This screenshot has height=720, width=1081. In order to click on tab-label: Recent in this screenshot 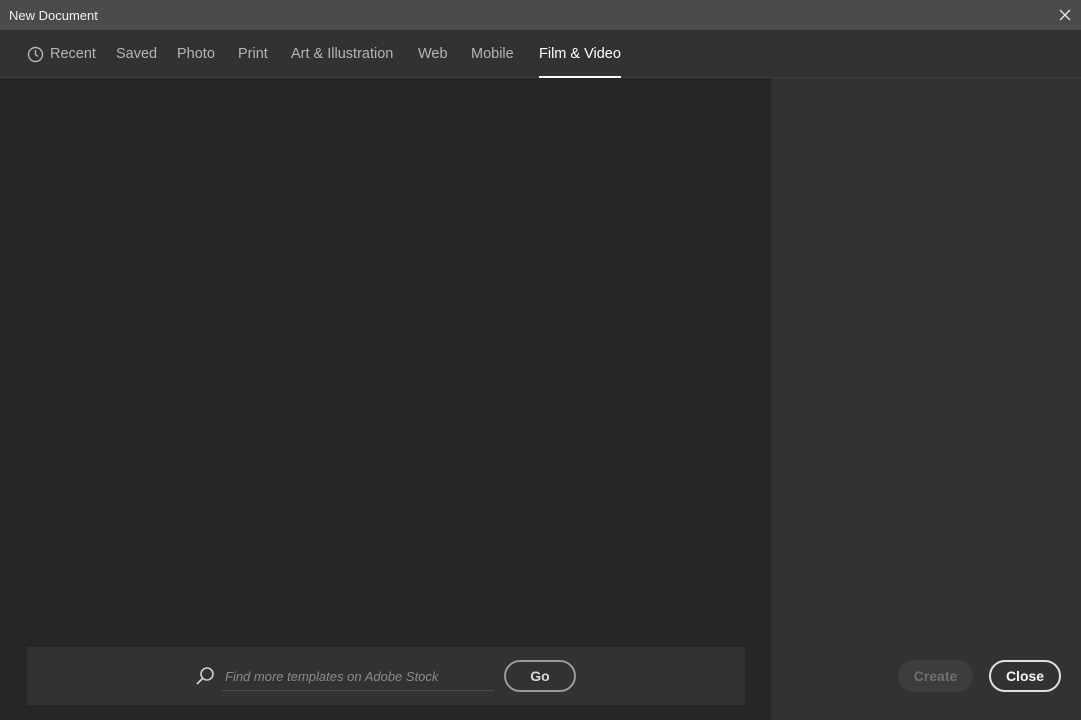, I will do `click(73, 54)`.